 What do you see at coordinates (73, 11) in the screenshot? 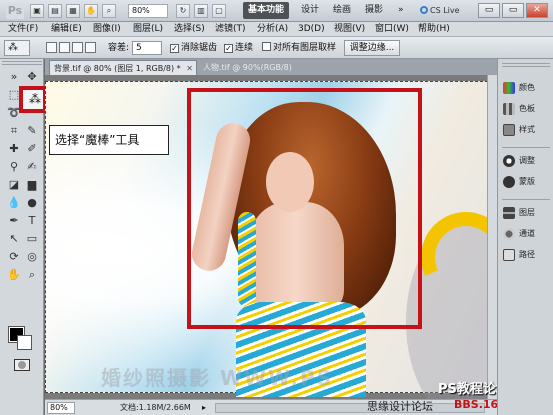
I see `guides-button: ▦` at bounding box center [73, 11].